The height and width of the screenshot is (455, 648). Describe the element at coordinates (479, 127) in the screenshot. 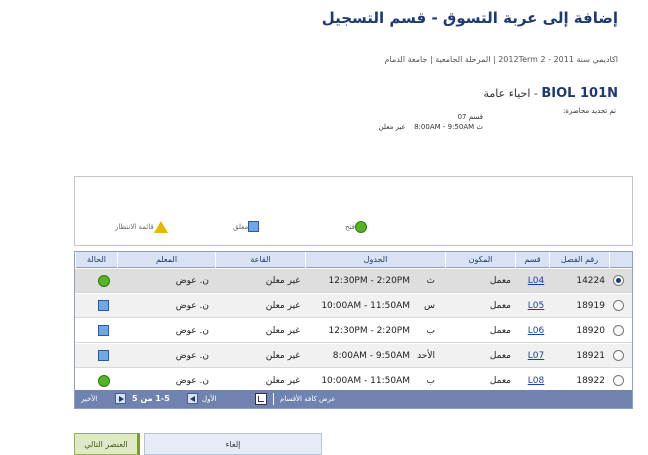

I see `meeting-day: ث` at that location.